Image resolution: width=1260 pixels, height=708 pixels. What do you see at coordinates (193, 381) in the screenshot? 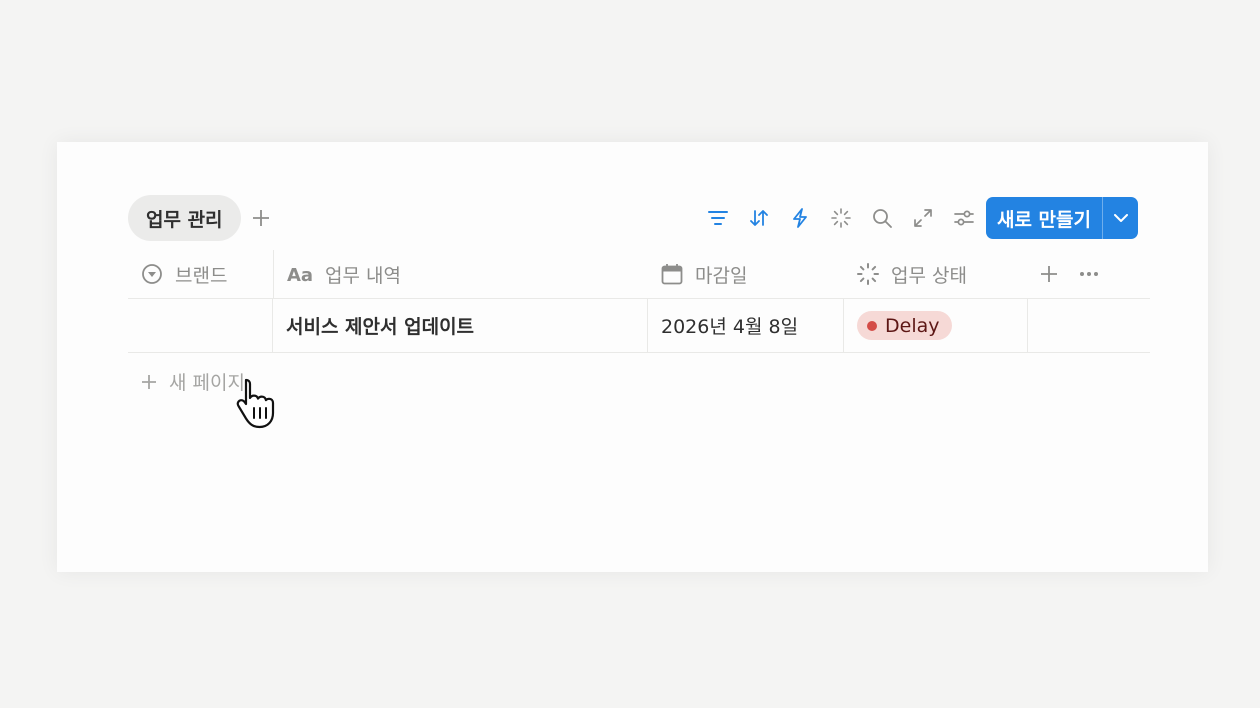
I see `new-page-button: 새 페이지` at bounding box center [193, 381].